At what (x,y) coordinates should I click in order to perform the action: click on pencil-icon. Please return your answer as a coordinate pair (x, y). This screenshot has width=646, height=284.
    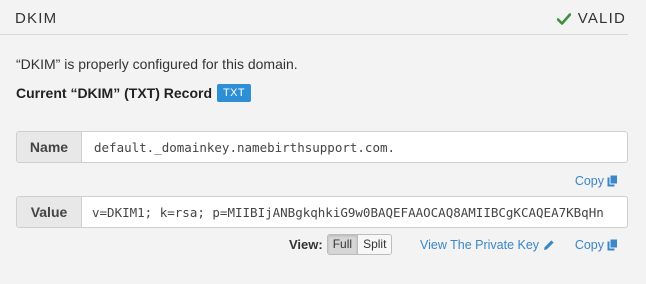
    Looking at the image, I should click on (549, 245).